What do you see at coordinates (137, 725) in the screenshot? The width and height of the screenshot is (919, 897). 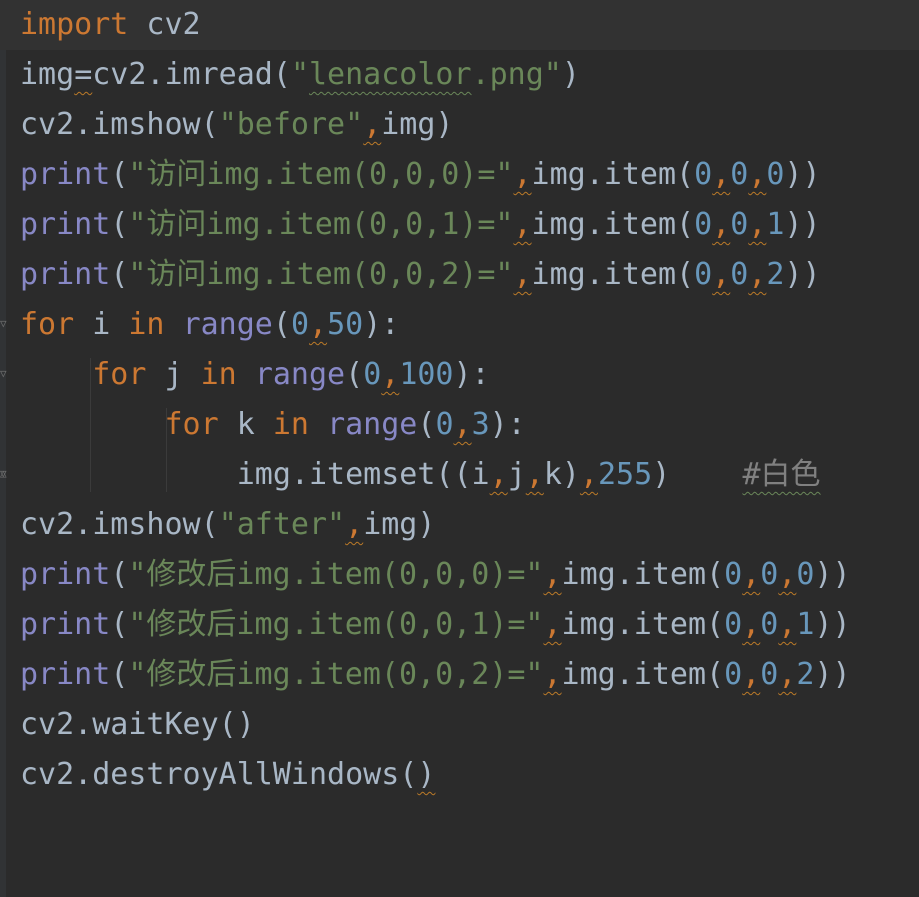 I see `code-line: cv2.waitKey()` at bounding box center [137, 725].